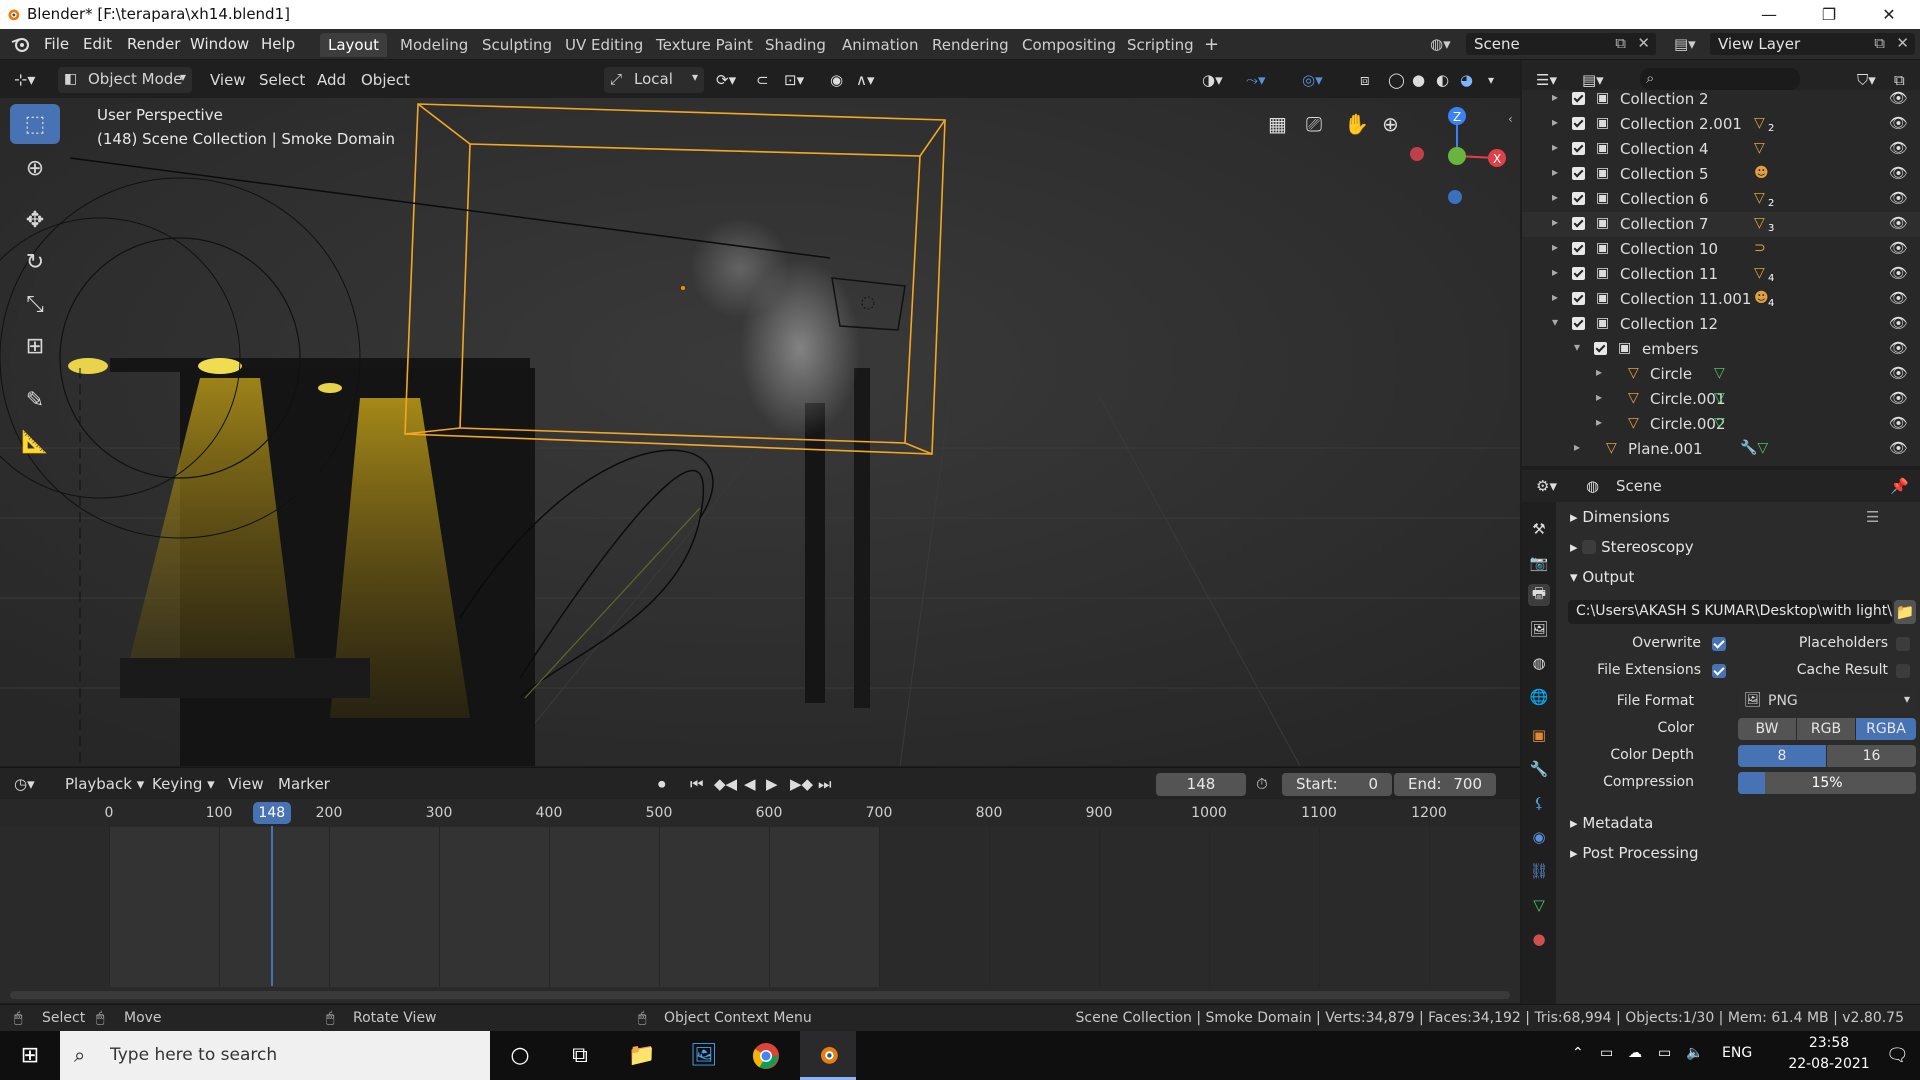 This screenshot has width=1920, height=1080. Describe the element at coordinates (1314, 124) in the screenshot. I see `camera-view-icon: ⎚` at that location.